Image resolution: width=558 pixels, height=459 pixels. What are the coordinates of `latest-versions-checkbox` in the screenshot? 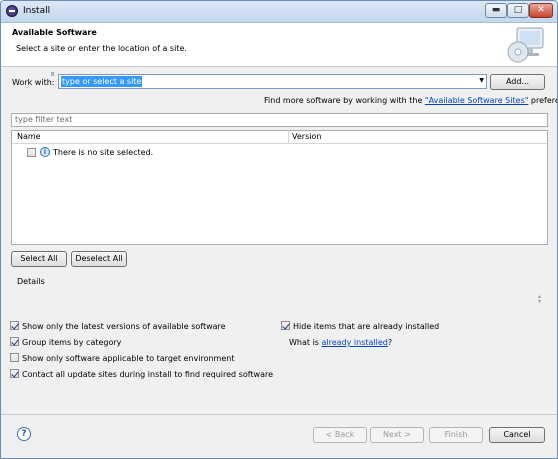 It's located at (14, 325).